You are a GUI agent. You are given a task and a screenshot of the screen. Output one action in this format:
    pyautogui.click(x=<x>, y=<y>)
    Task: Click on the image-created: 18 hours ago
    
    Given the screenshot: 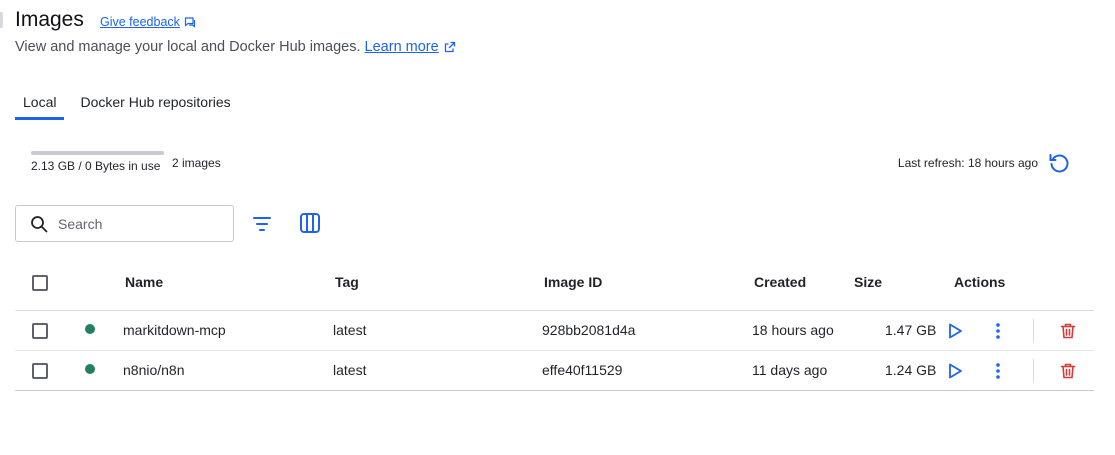 What is the action you would take?
    pyautogui.click(x=793, y=330)
    